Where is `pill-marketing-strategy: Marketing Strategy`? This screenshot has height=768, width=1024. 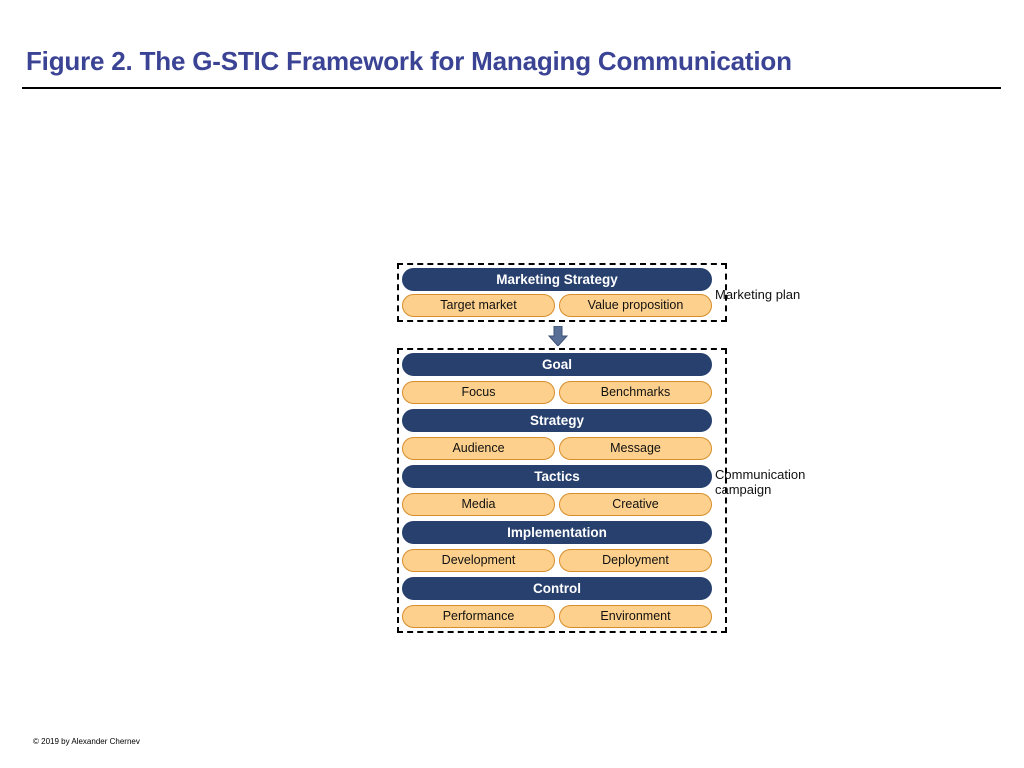
pill-marketing-strategy: Marketing Strategy is located at coordinates (557, 279).